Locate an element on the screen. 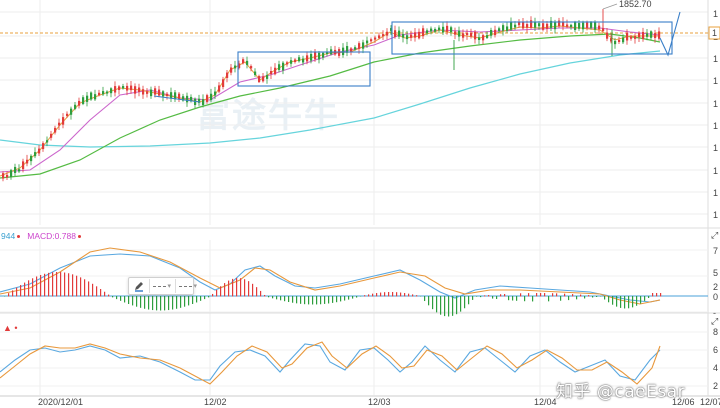 The image size is (720, 408). drawing-toolbar: ▾ ▾ is located at coordinates (162, 286).